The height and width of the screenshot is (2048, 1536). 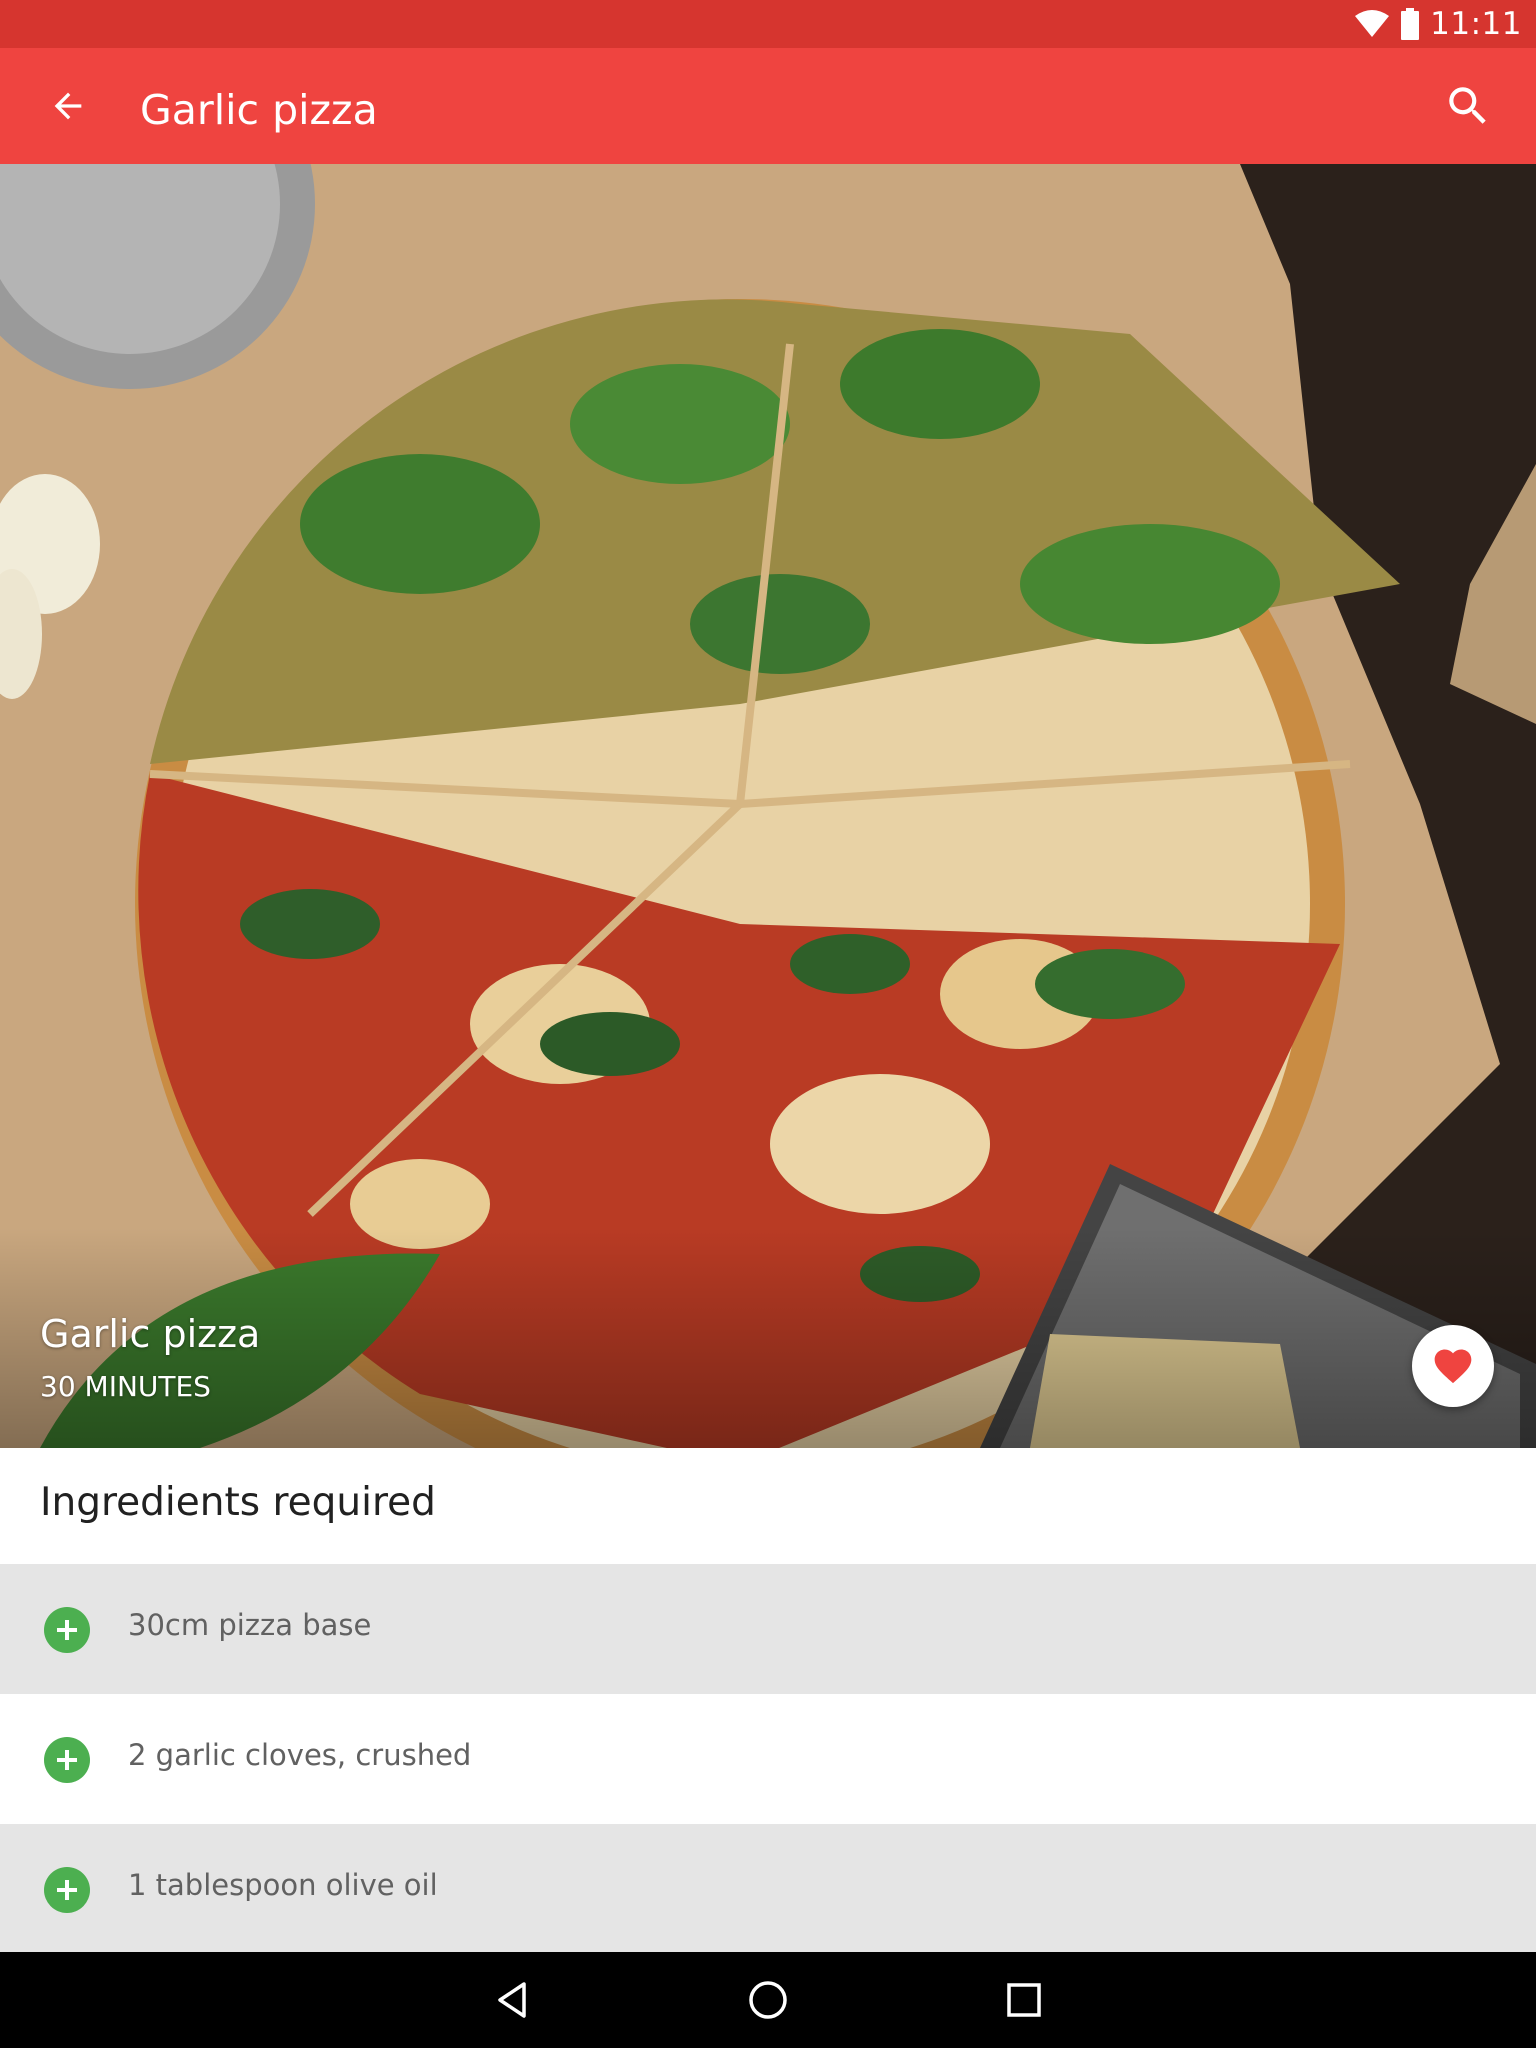 I want to click on heart-icon, so click(x=1453, y=1366).